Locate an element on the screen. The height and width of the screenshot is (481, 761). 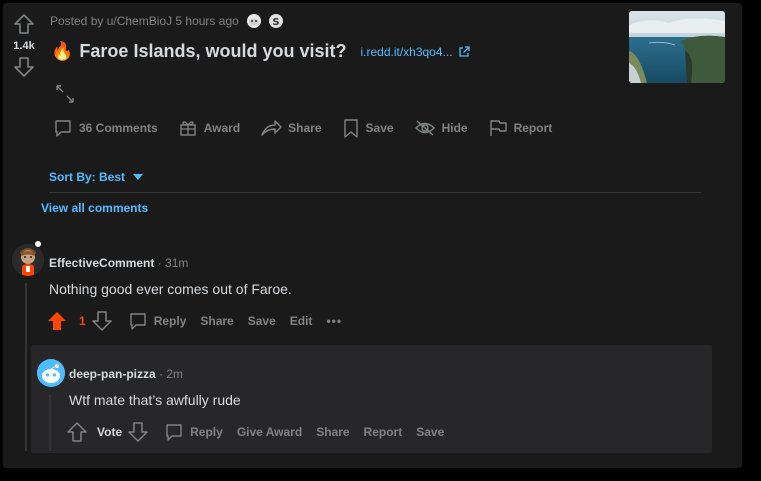
divider is located at coordinates (375, 192).